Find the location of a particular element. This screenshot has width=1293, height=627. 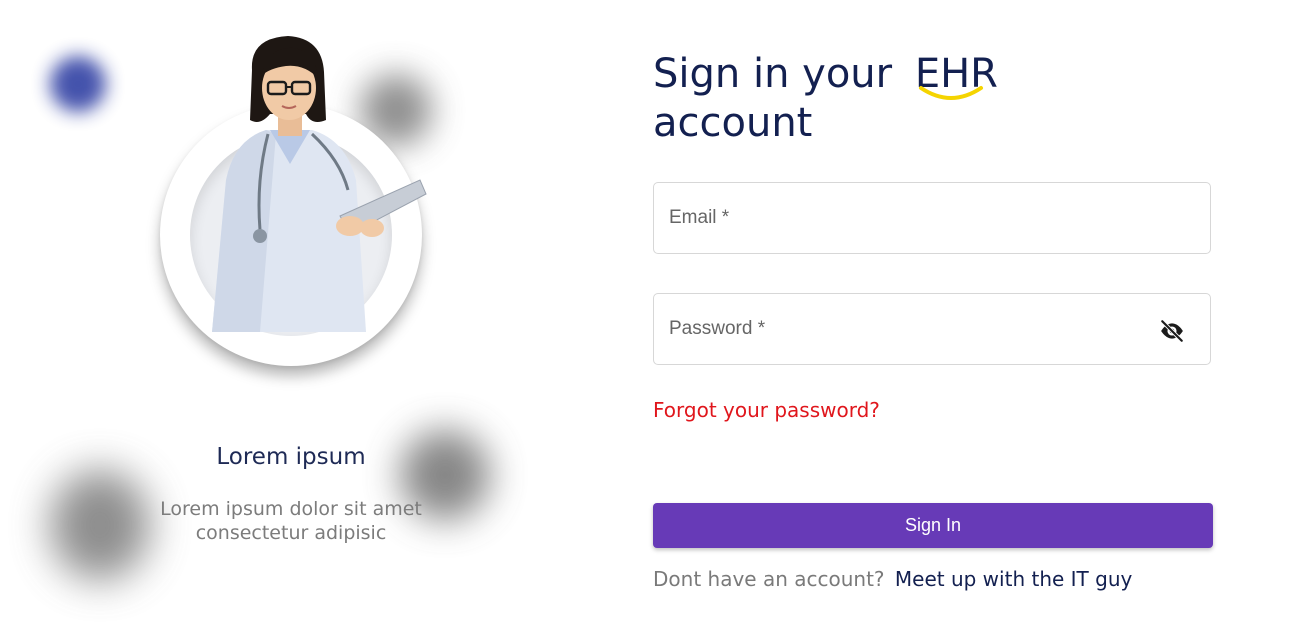

forgot-password-link: Forgot your password? is located at coordinates (766, 410).